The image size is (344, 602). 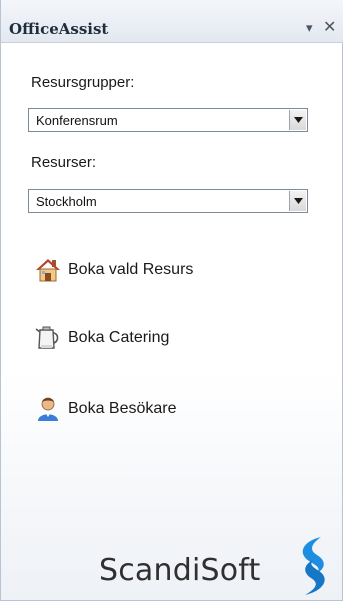 I want to click on visitor-icon, so click(x=48, y=409).